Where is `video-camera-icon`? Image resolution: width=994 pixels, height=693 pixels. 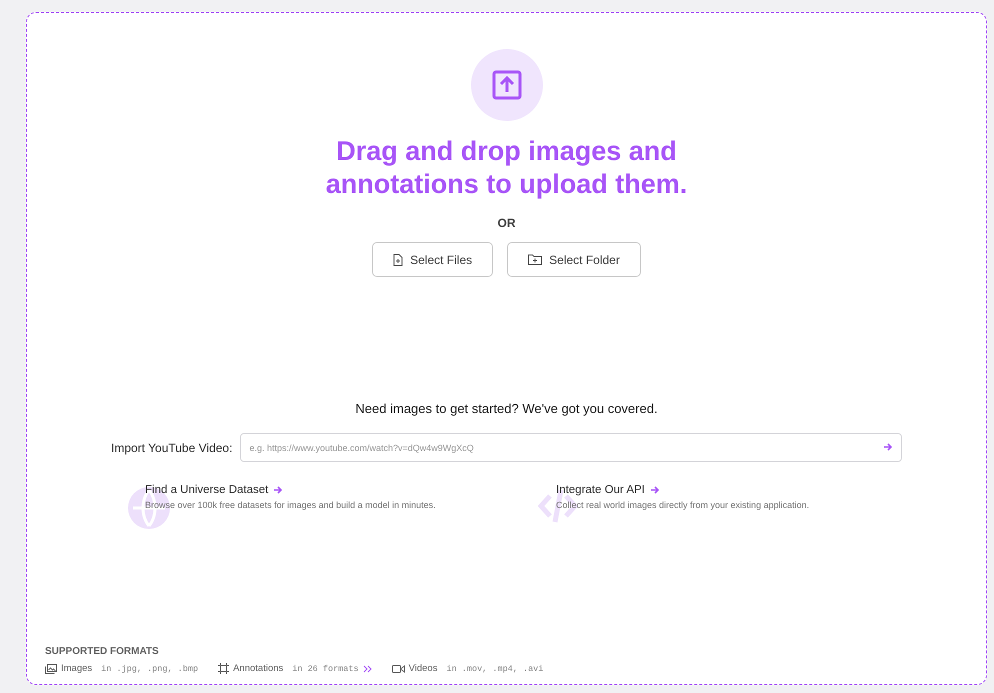
video-camera-icon is located at coordinates (398, 669).